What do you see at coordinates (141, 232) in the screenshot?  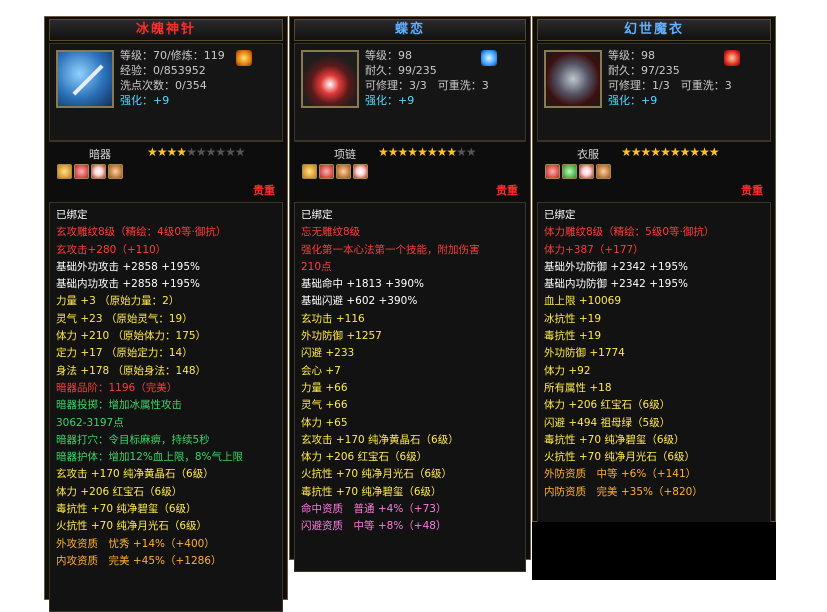 I see `attribute-line: 玄攻雕纹8级（精绘：4级0等·御抗）` at bounding box center [141, 232].